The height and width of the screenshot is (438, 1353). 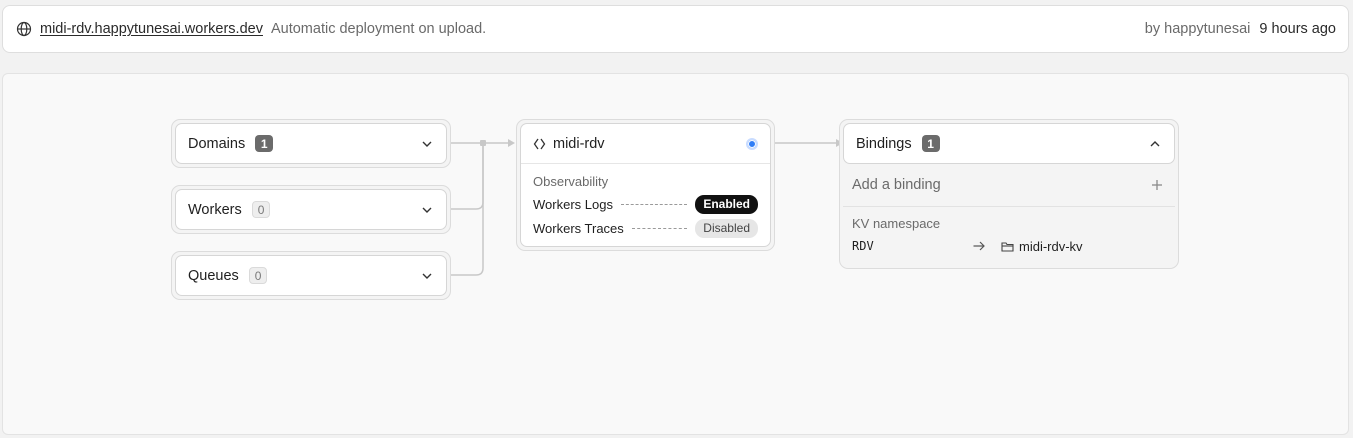 I want to click on workers-traces-status-badge: Disabled, so click(x=726, y=228).